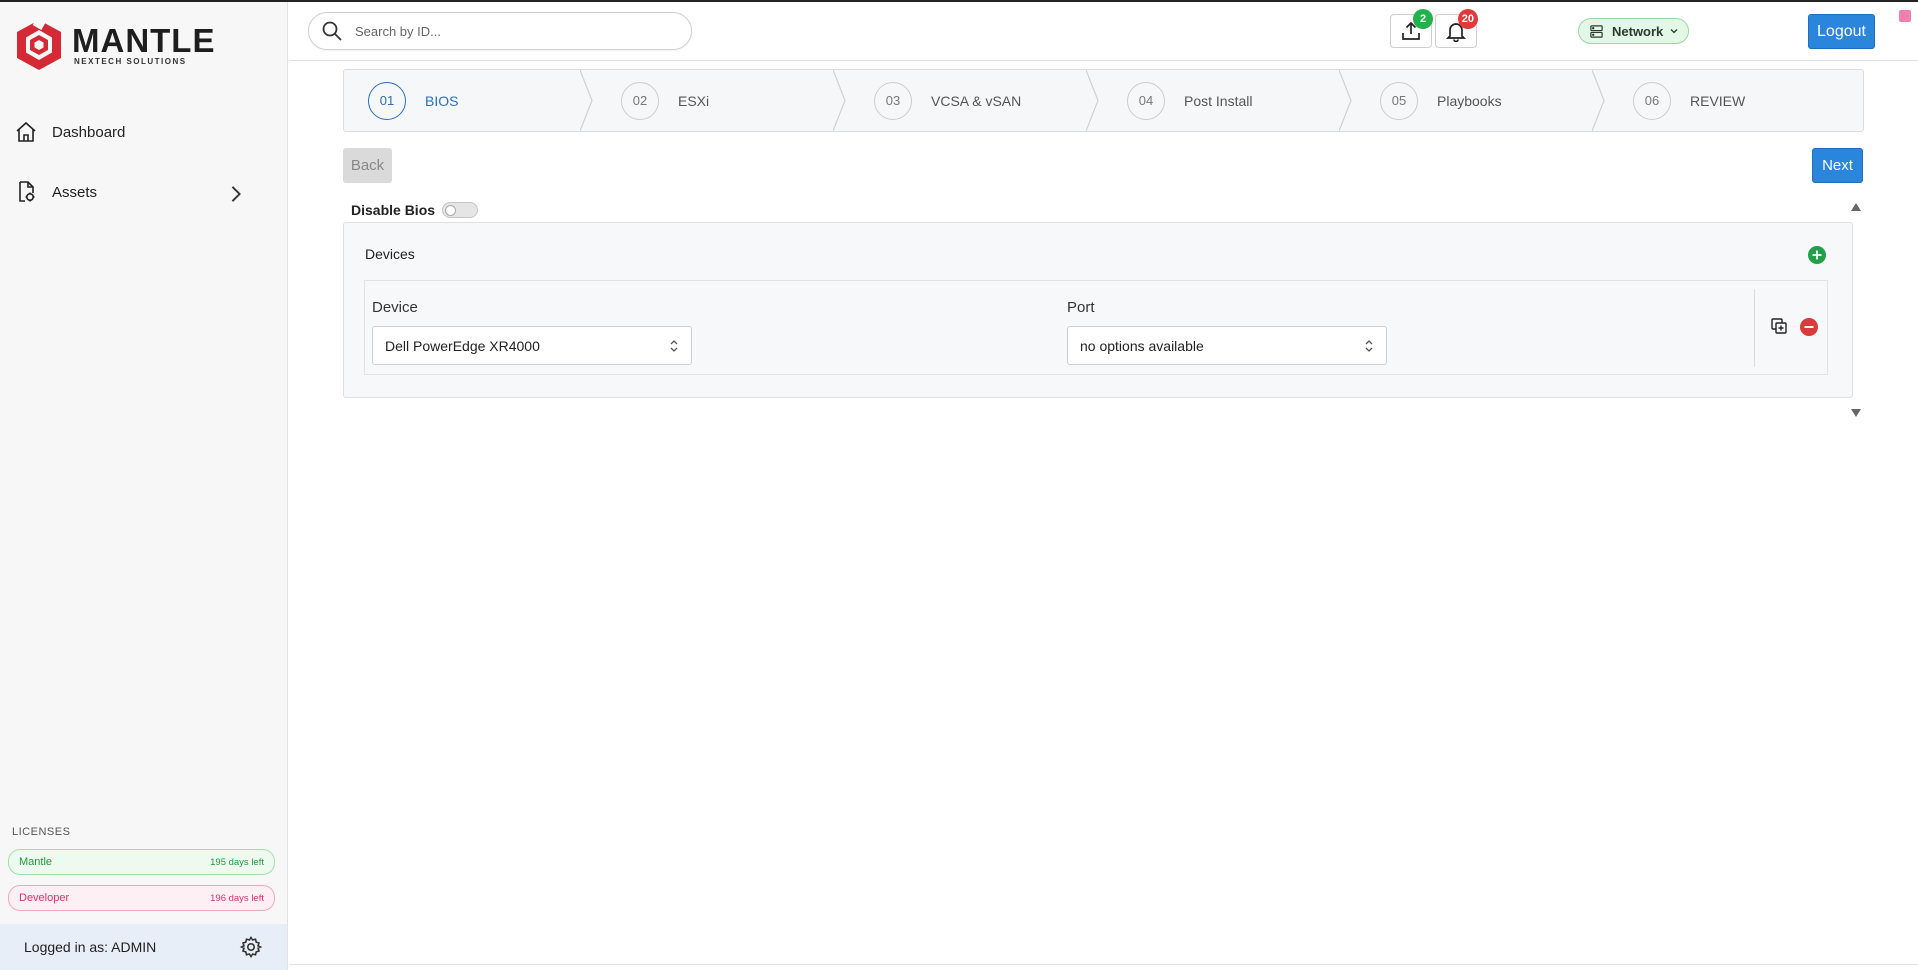 The height and width of the screenshot is (970, 1918). What do you see at coordinates (1456, 28) in the screenshot?
I see `notifications-button: 20` at bounding box center [1456, 28].